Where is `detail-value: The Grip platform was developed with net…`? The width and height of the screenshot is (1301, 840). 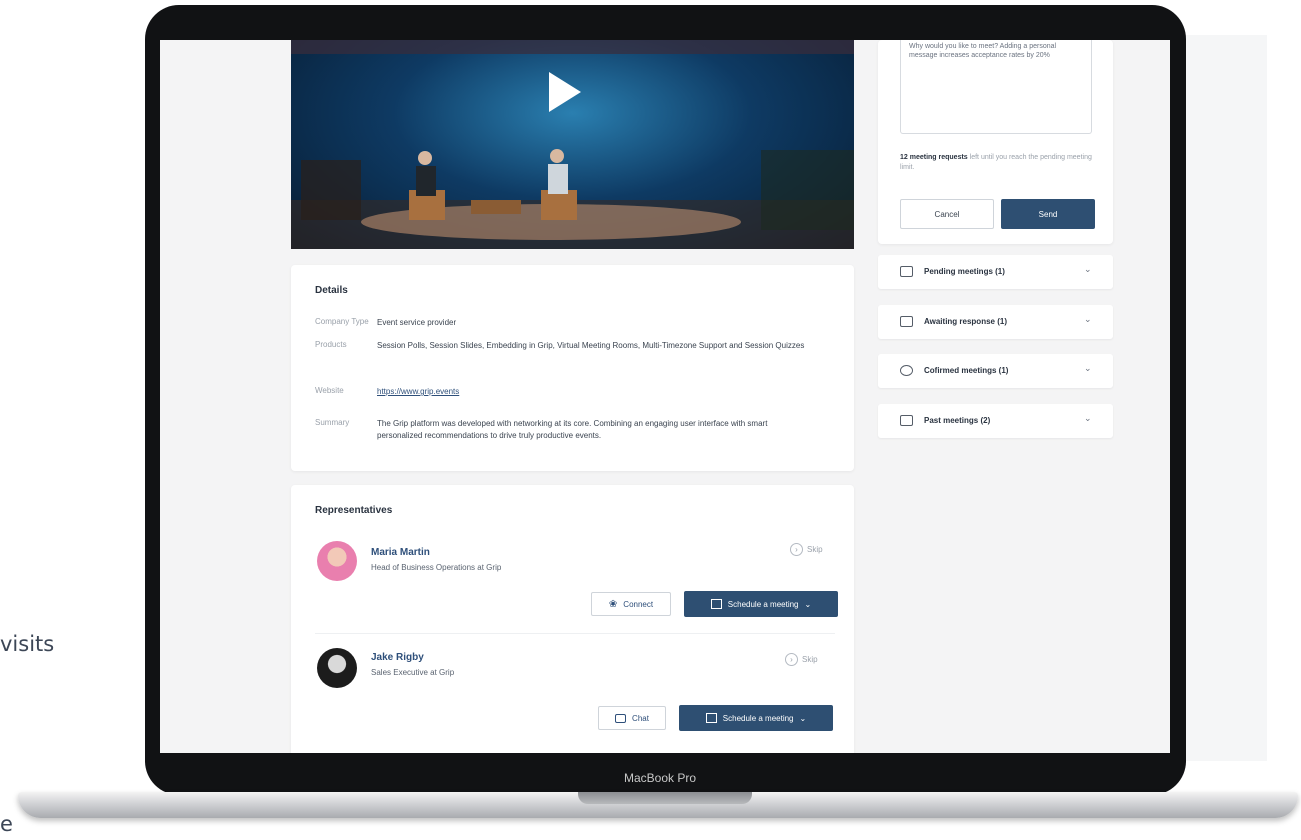
detail-value: The Grip platform was developed with net… is located at coordinates (572, 429).